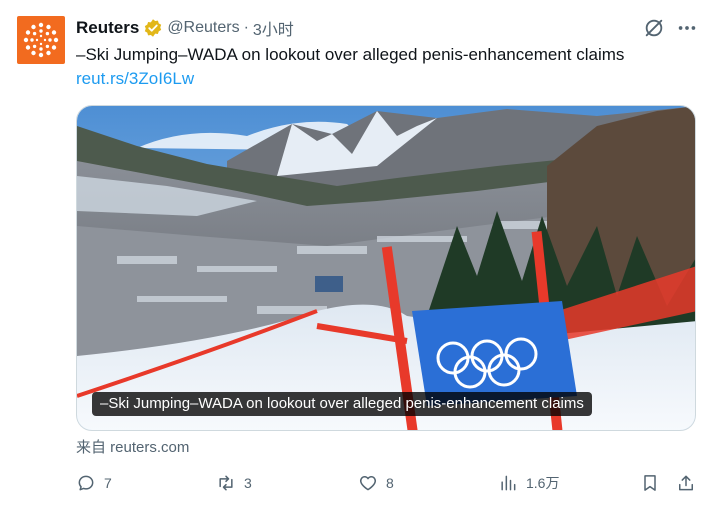 The image size is (715, 512). I want to click on repost-count: 3, so click(248, 483).